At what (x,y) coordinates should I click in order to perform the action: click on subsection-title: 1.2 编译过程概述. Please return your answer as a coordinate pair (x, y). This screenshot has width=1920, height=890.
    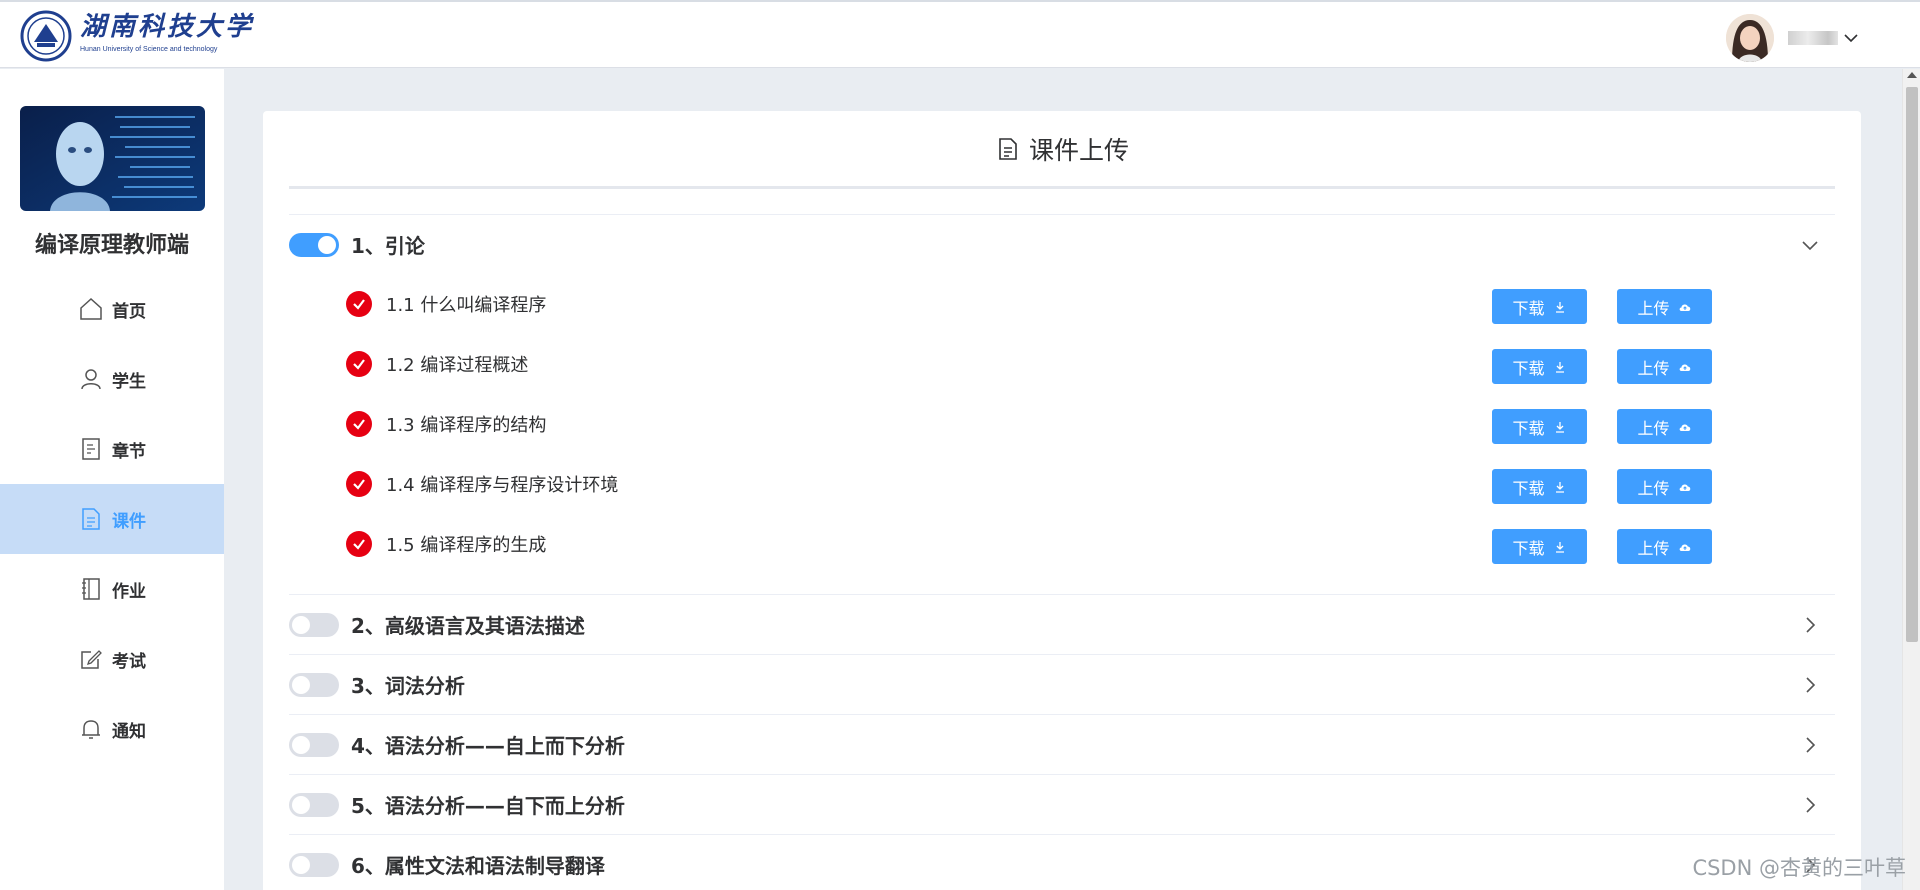
    Looking at the image, I should click on (457, 365).